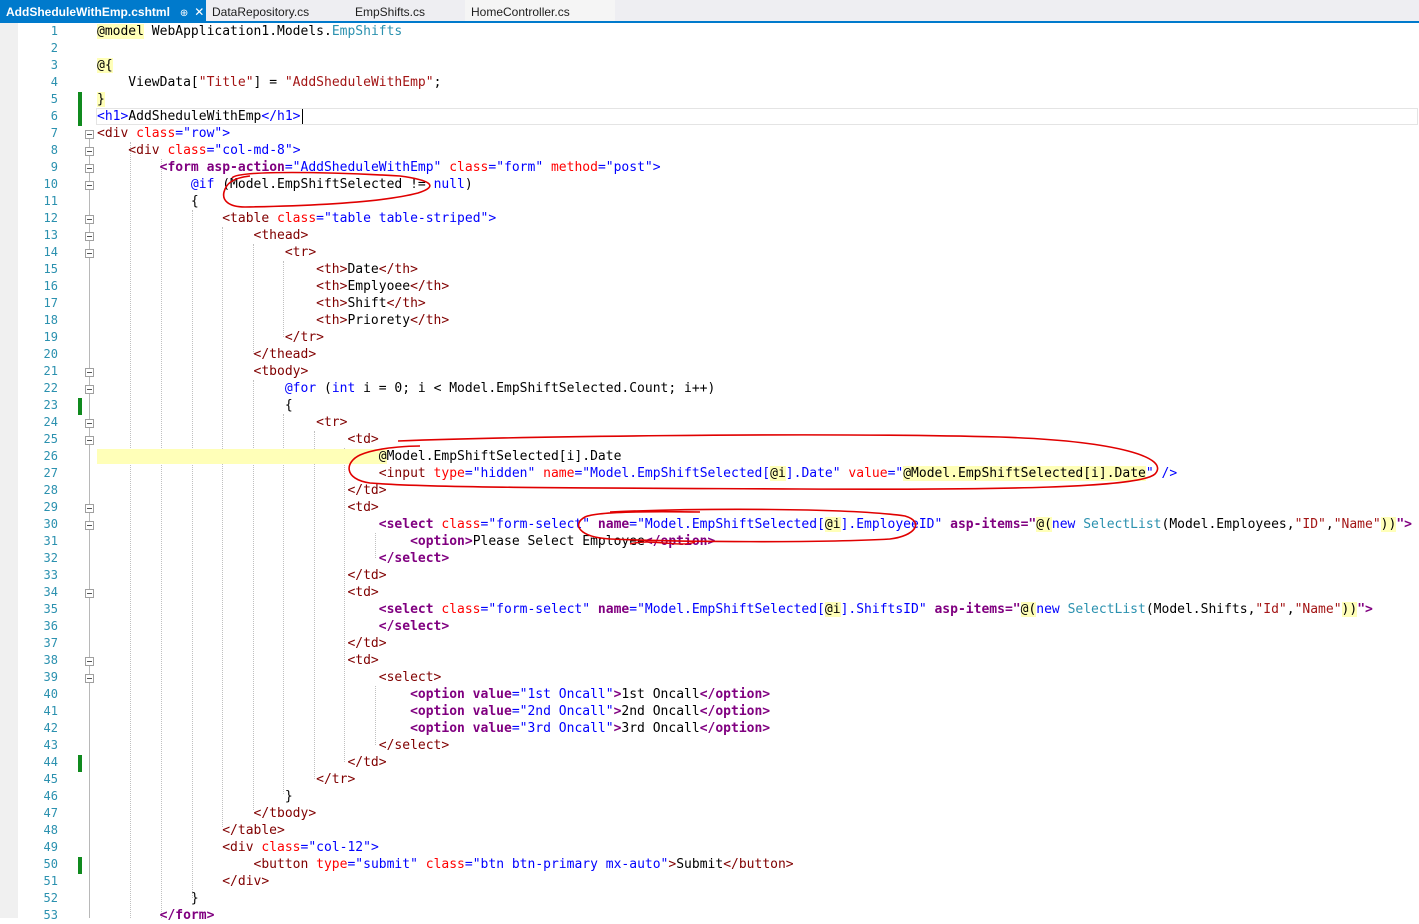  Describe the element at coordinates (238, 592) in the screenshot. I see `code-line-34: <td>` at that location.